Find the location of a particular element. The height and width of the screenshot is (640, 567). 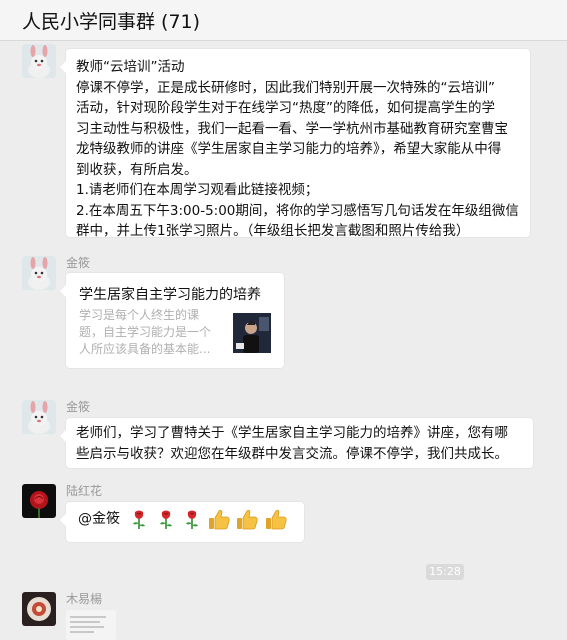

message-line: 停课不停学，正是成长研修时，因此我们特别开展一次特殊的“云培训” is located at coordinates (285, 87).